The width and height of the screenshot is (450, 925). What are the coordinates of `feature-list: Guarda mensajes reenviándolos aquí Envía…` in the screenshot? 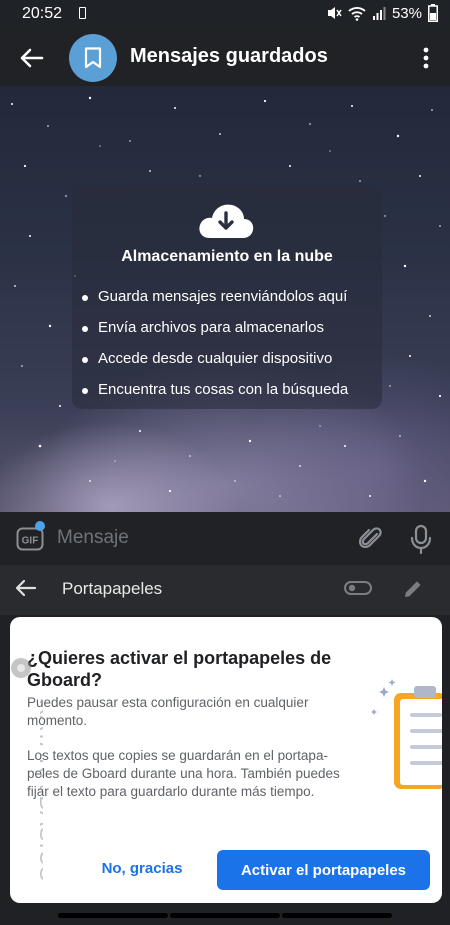 It's located at (215, 350).